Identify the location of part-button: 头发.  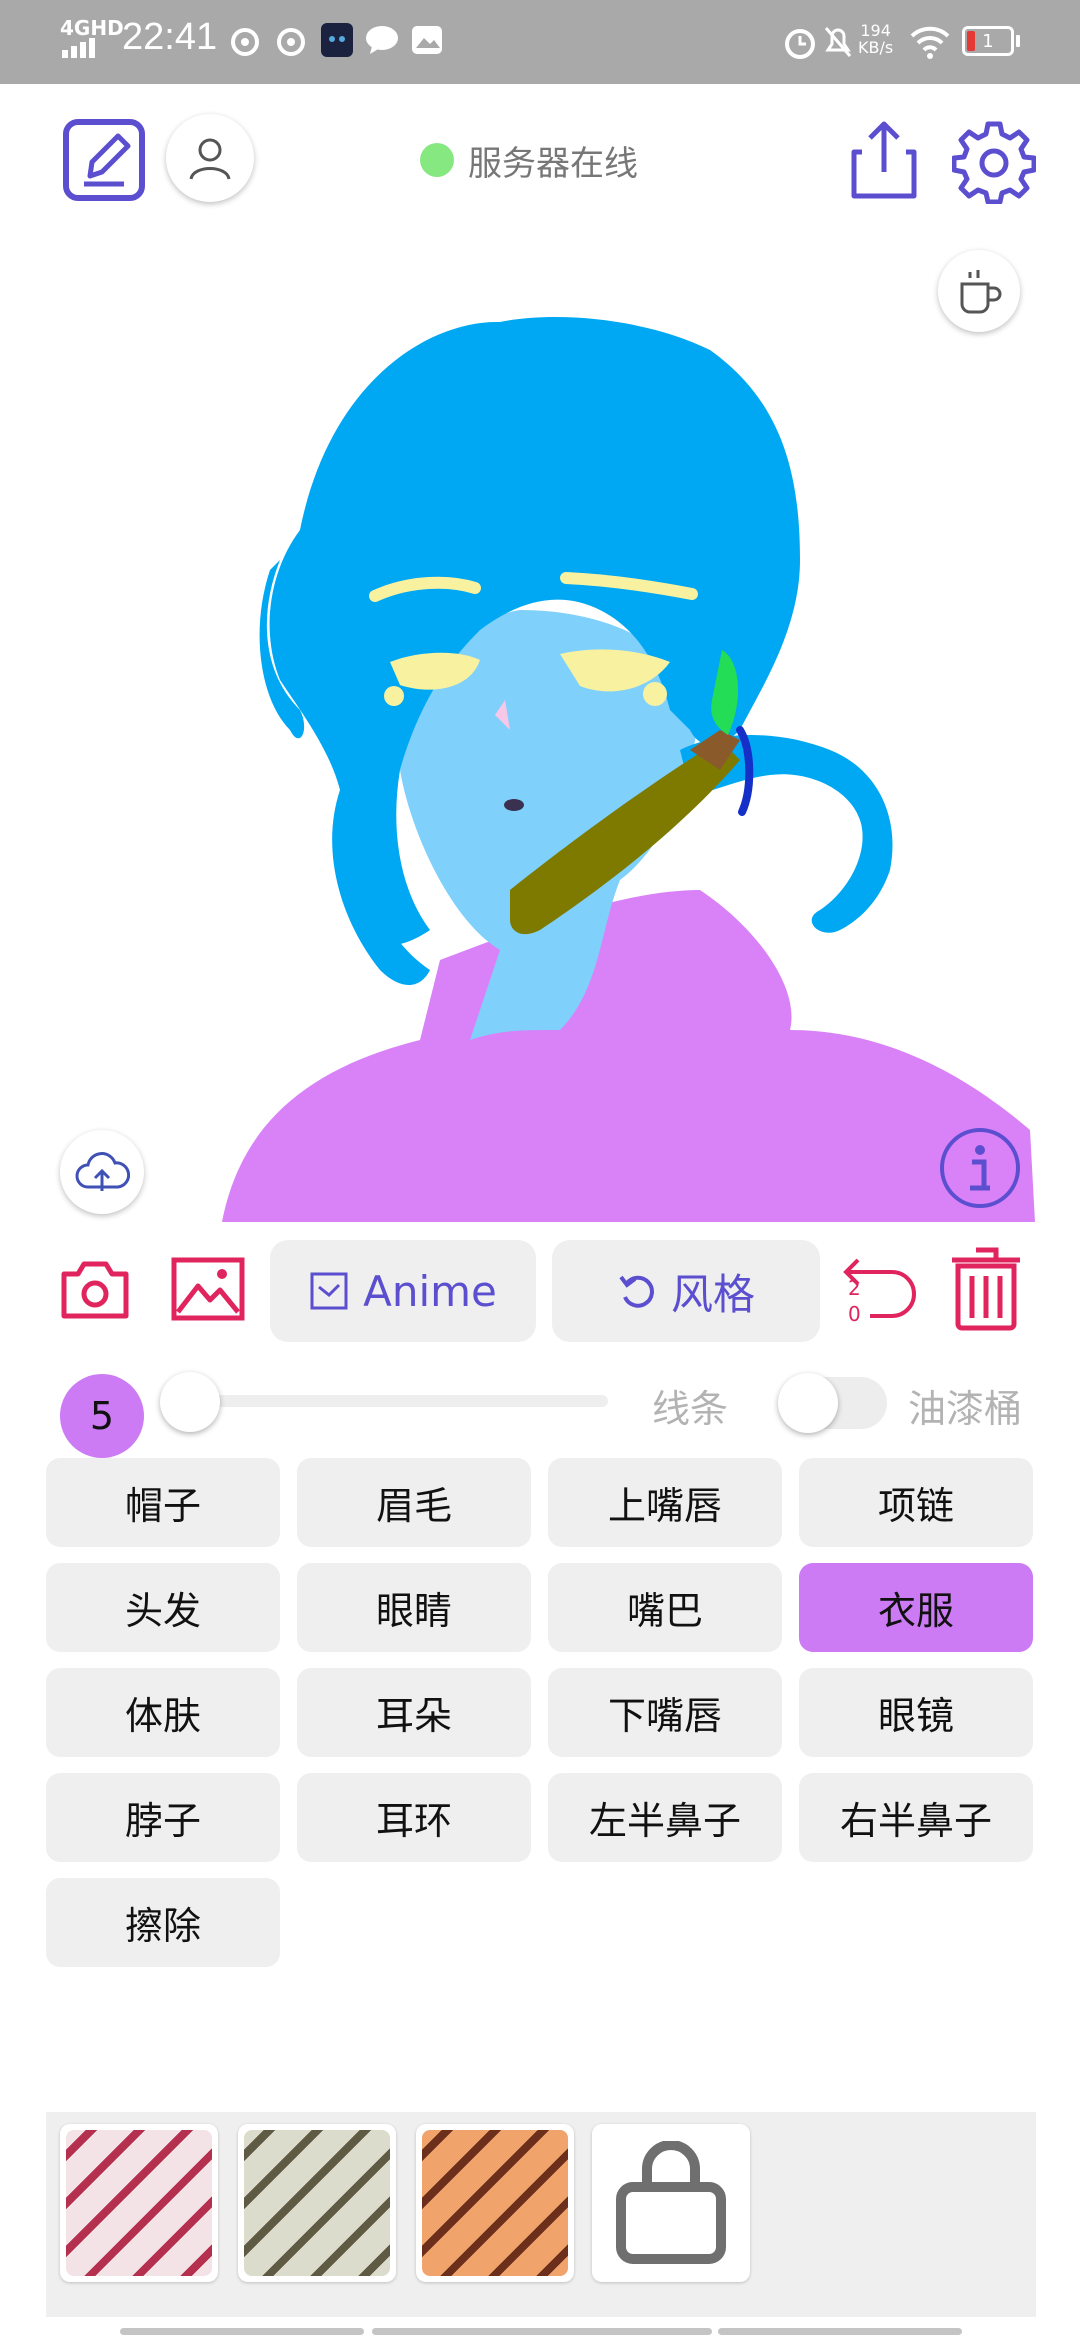
(163, 1607).